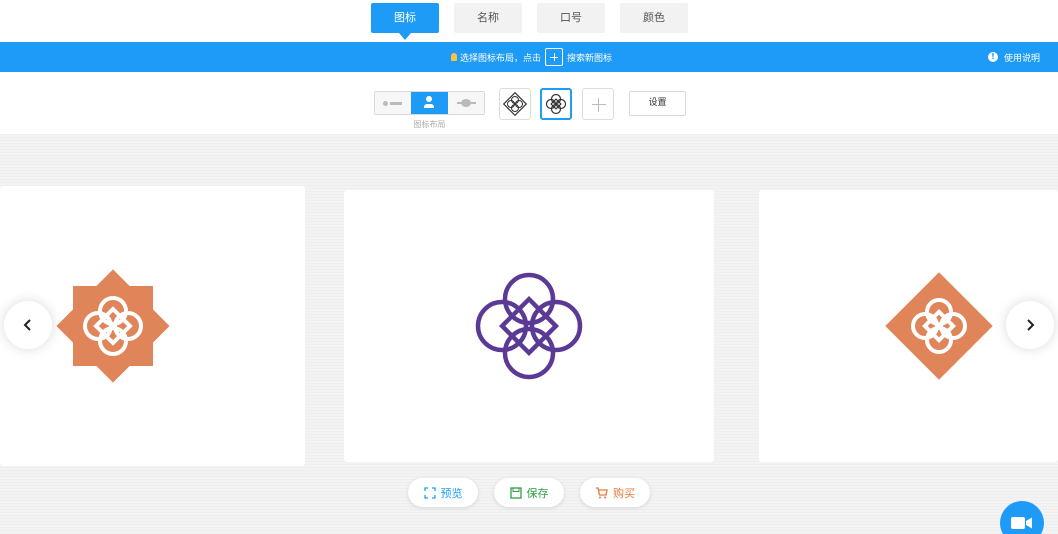  I want to click on plus-icon, so click(554, 57).